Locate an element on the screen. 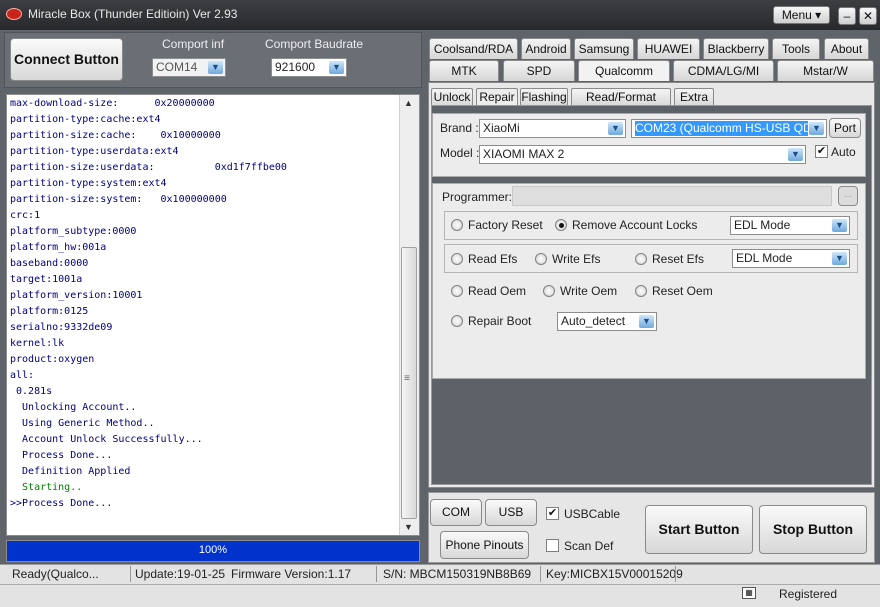 This screenshot has width=880, height=607. factory-reset-radio is located at coordinates (457, 225).